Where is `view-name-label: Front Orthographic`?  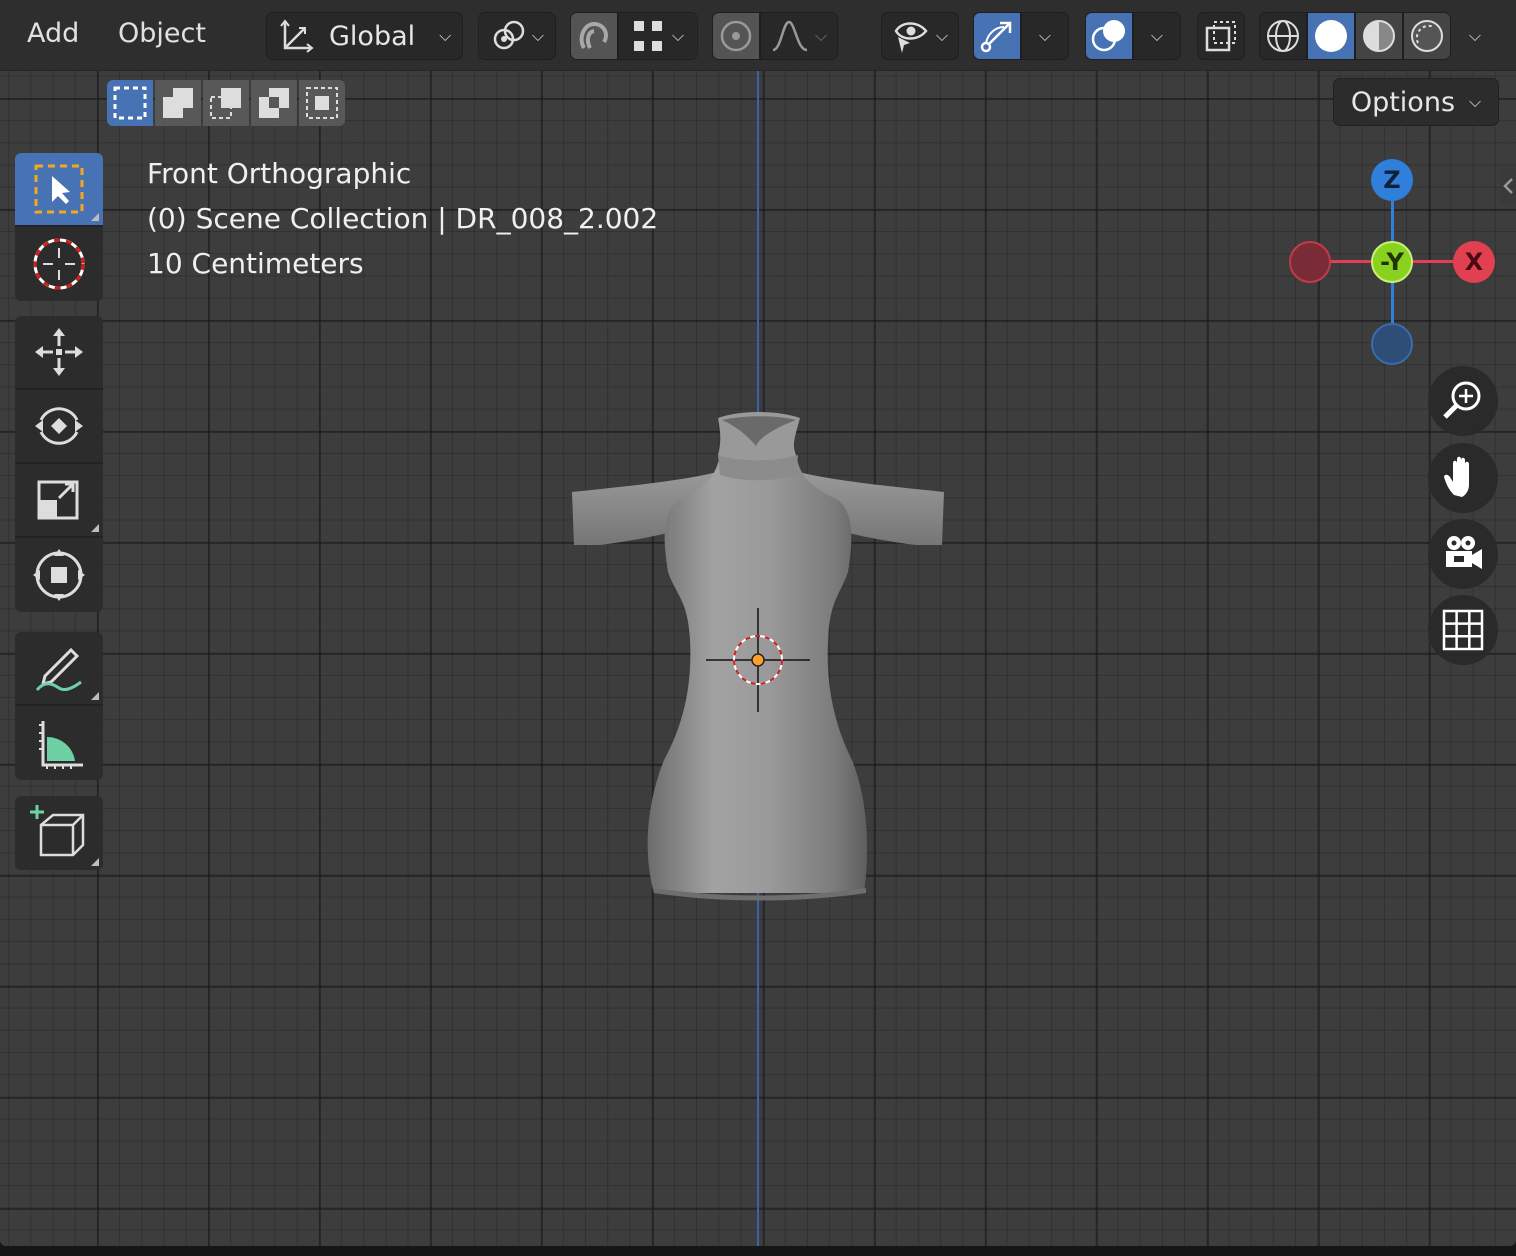
view-name-label: Front Orthographic is located at coordinates (279, 173).